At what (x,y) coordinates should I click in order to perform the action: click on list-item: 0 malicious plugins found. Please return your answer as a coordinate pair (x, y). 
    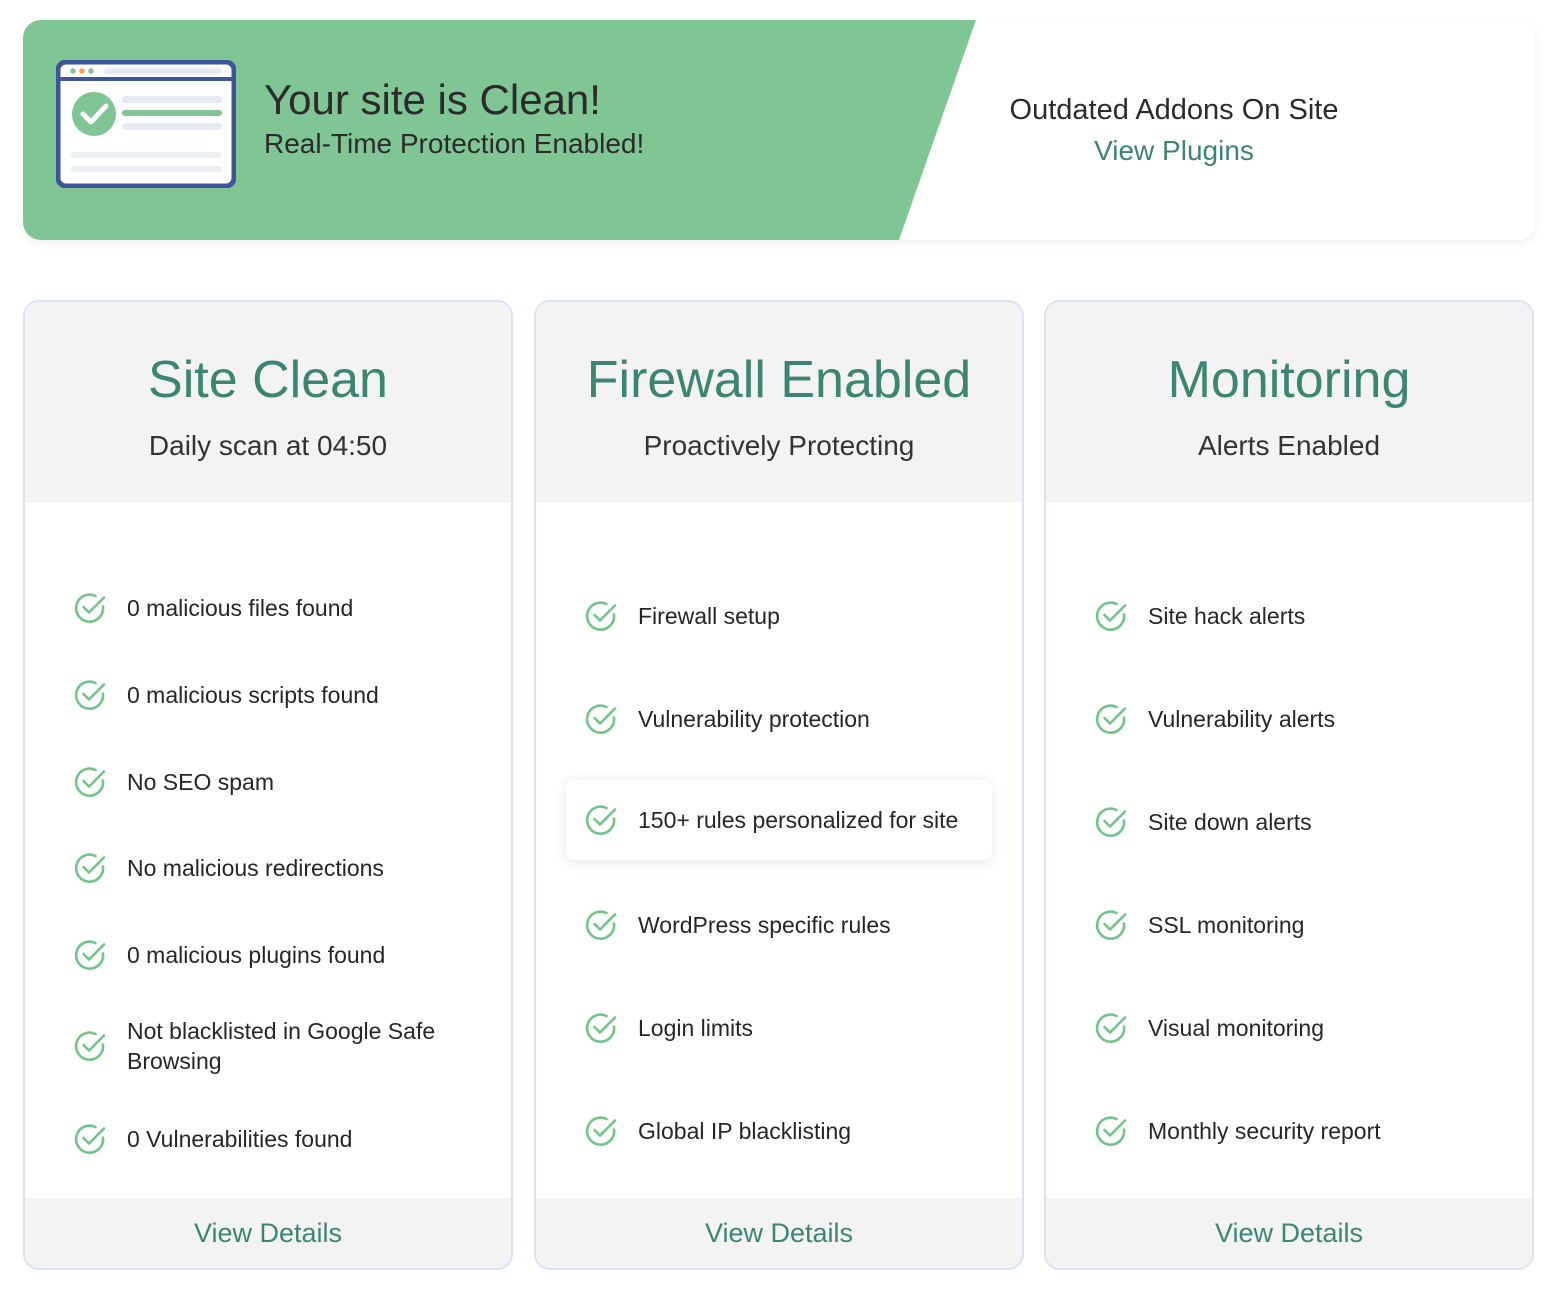
    Looking at the image, I should click on (273, 955).